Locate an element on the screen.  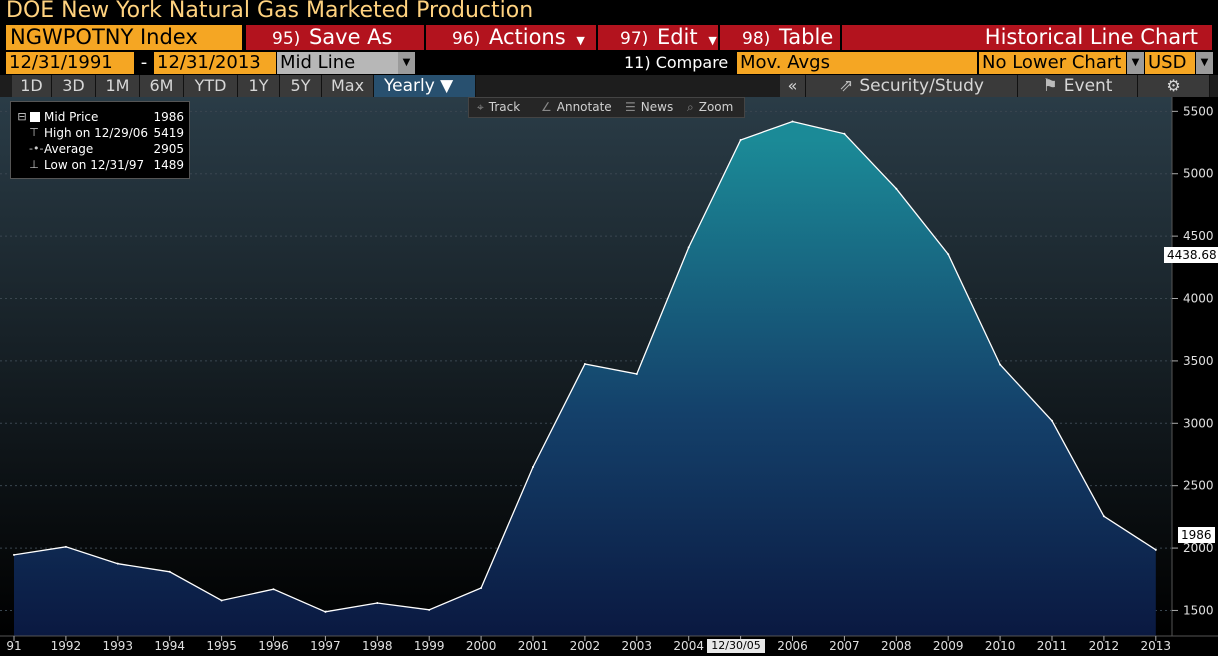
edit-button: 97) Edit ▼ is located at coordinates (658, 37).